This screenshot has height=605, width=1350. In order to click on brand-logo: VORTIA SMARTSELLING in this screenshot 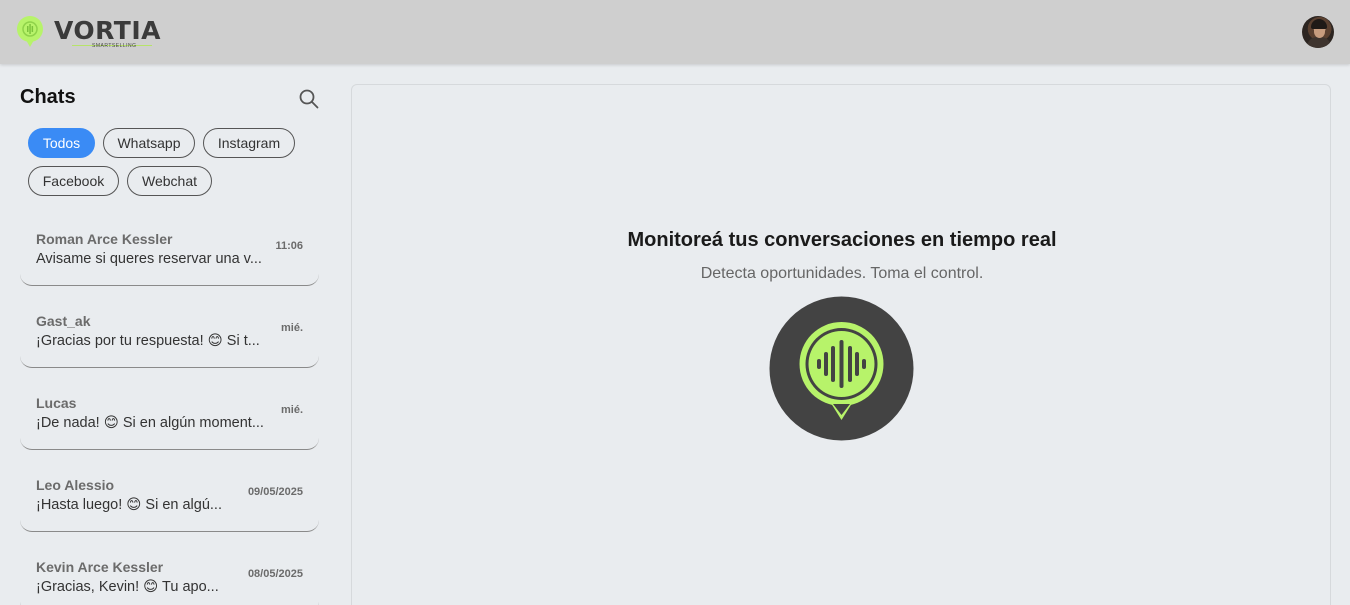, I will do `click(94, 32)`.